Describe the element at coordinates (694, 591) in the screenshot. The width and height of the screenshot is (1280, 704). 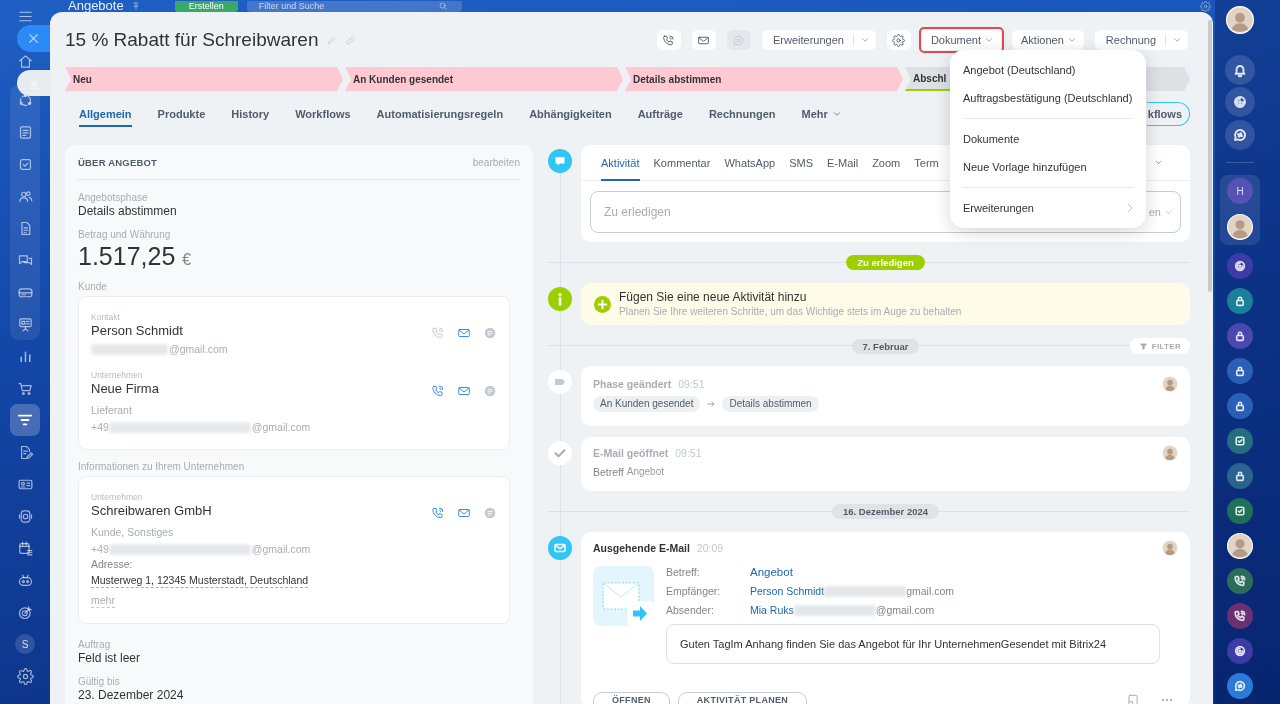
I see `email-field-label: Empfänger:` at that location.